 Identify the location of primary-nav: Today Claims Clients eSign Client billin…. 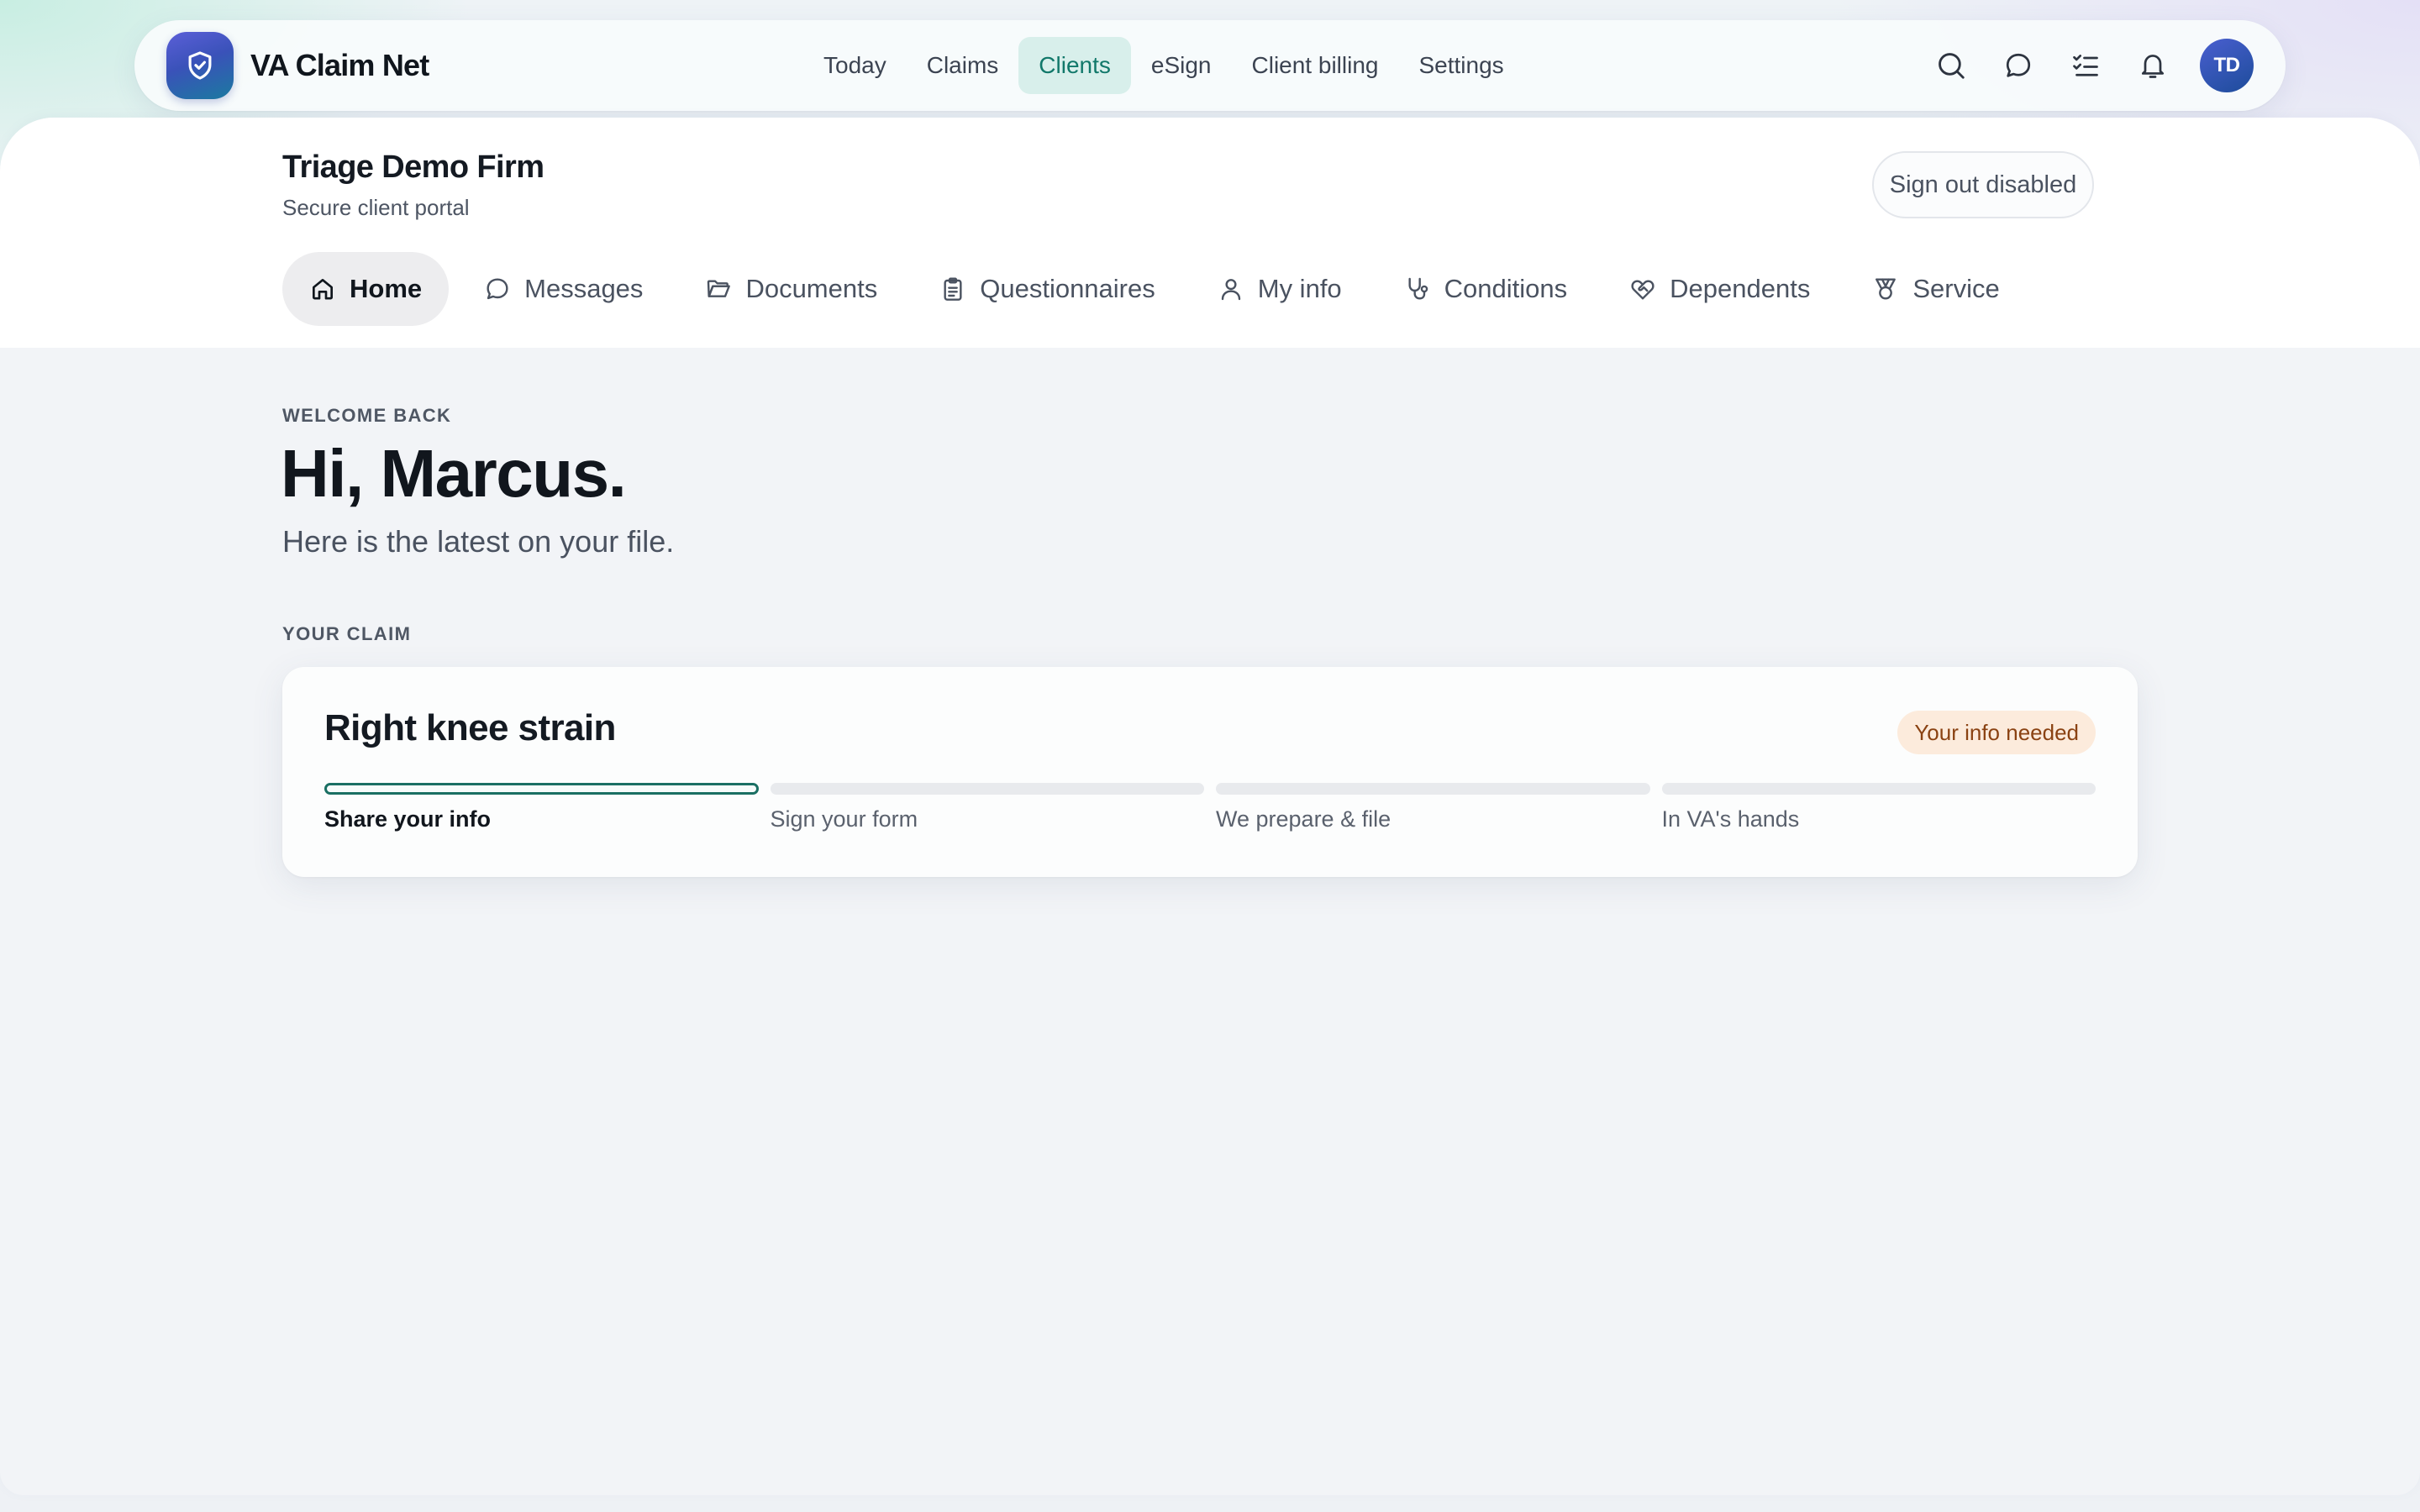
(1164, 65).